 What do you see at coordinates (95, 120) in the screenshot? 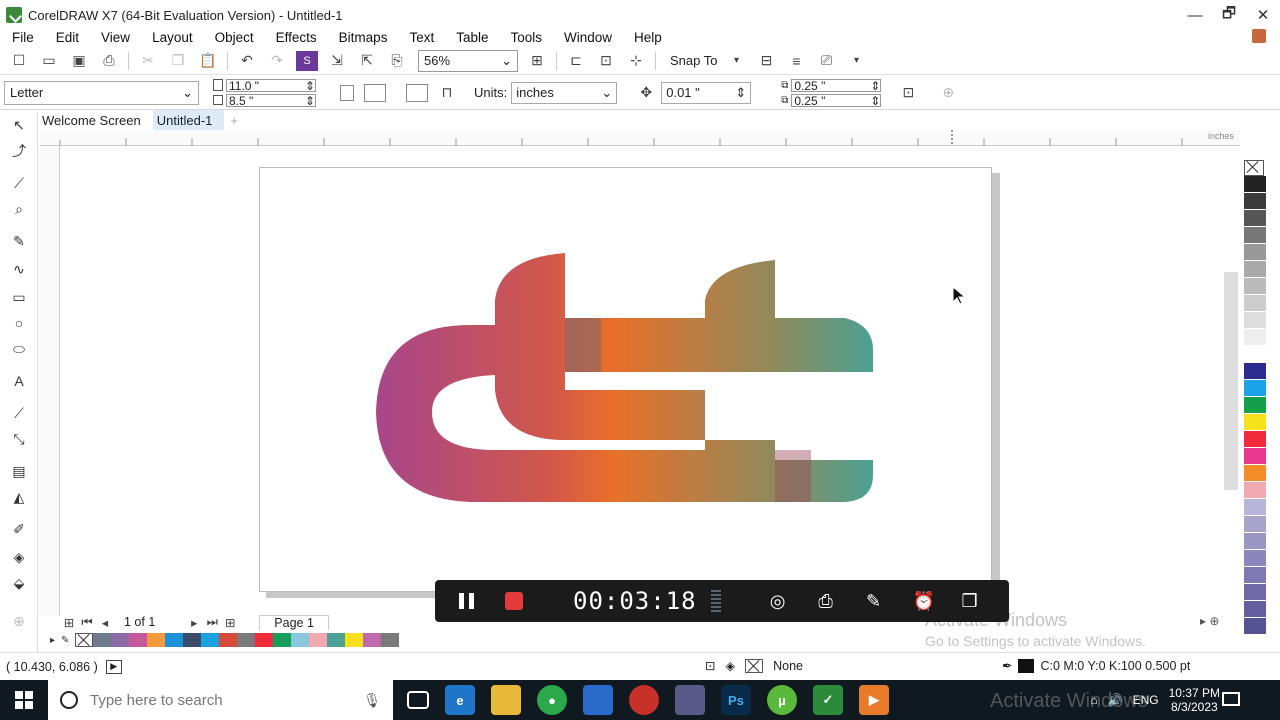
I see `tab-welcome-screen: Welcome Screen` at bounding box center [95, 120].